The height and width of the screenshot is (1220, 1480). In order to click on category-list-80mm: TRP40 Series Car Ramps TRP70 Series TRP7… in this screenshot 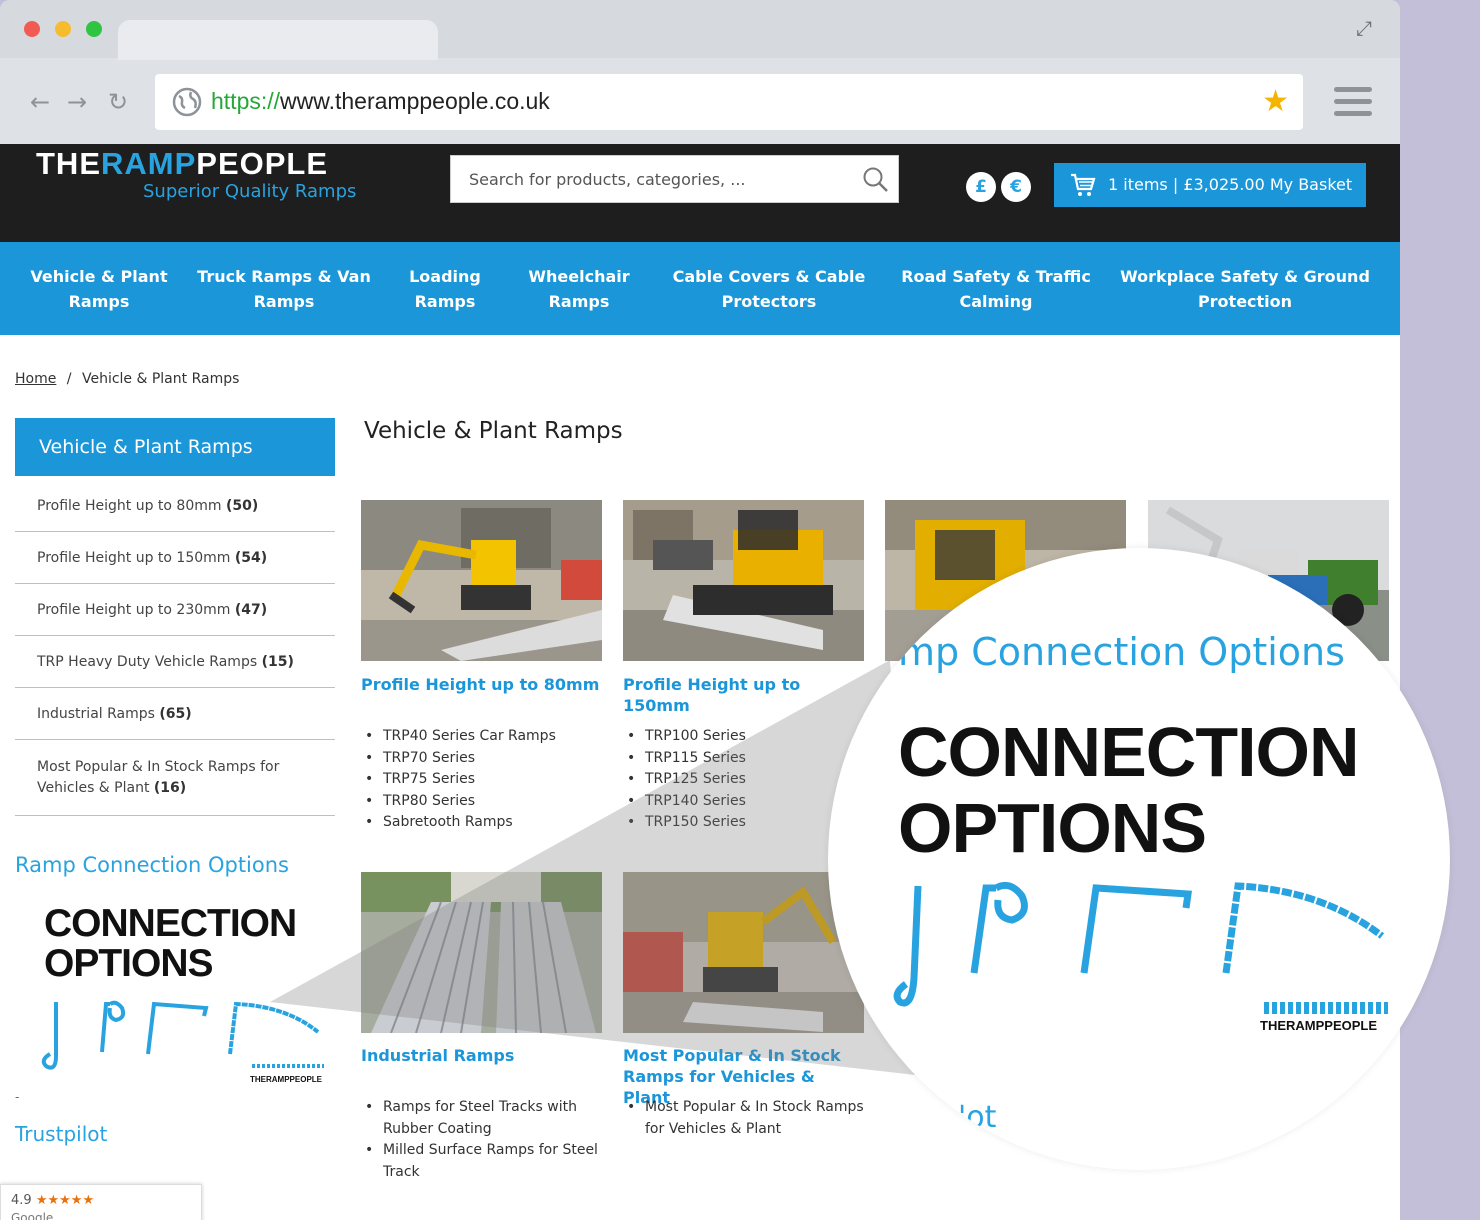, I will do `click(481, 780)`.